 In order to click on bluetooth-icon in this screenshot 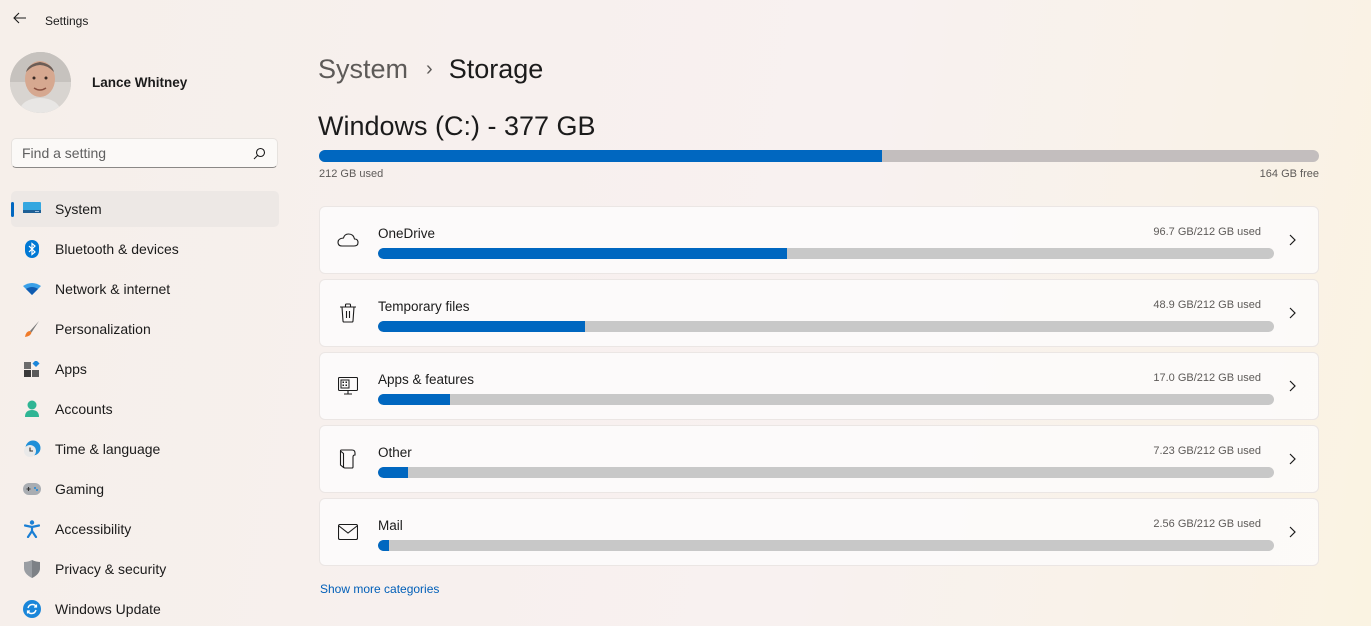, I will do `click(32, 249)`.